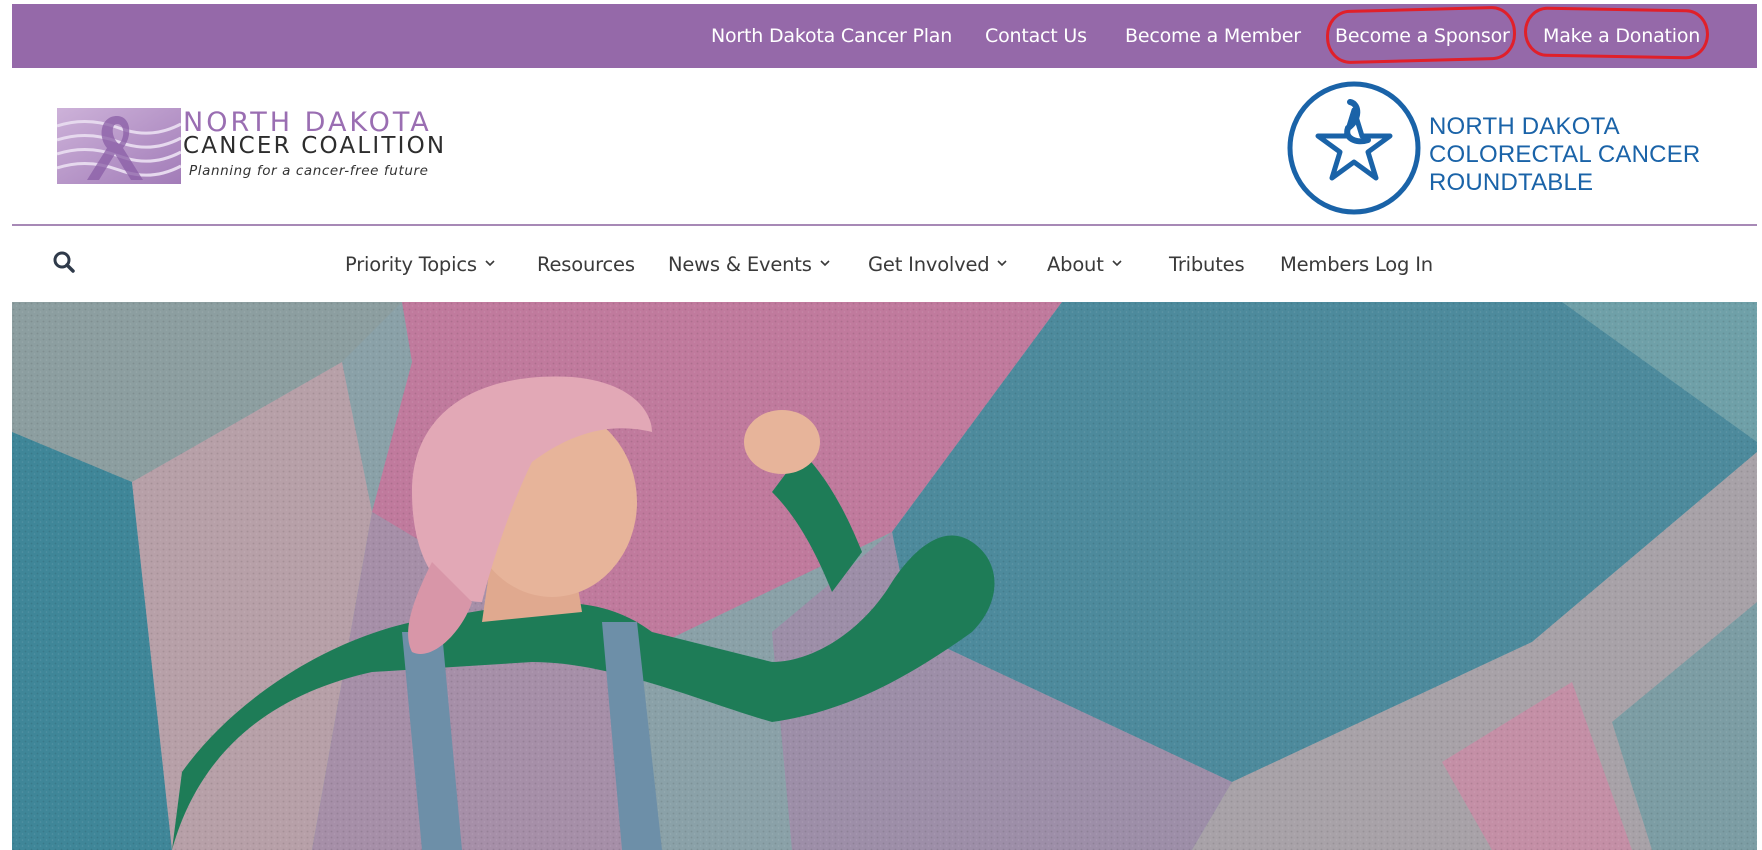 Image resolution: width=1762 pixels, height=850 pixels. I want to click on top-link-contact-us: Contact Us, so click(1036, 36).